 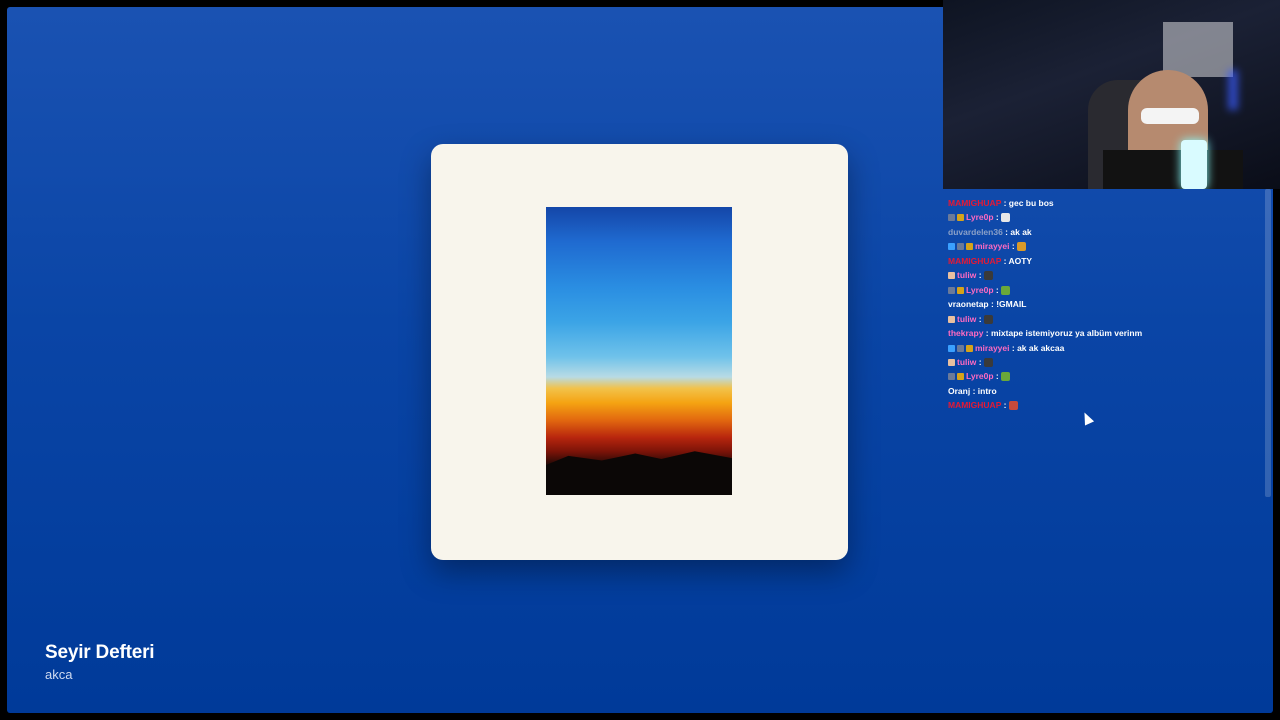 What do you see at coordinates (1067, 333) in the screenshot?
I see `chat-text: mixtape istemiyoruz ya albüm verinm` at bounding box center [1067, 333].